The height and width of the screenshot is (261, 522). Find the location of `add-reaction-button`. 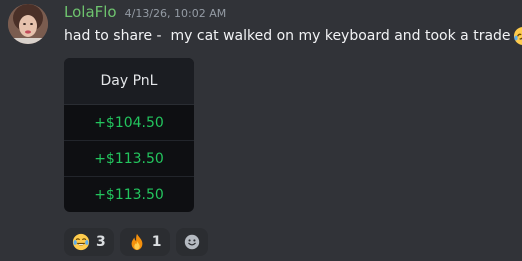

add-reaction-button is located at coordinates (191, 242).